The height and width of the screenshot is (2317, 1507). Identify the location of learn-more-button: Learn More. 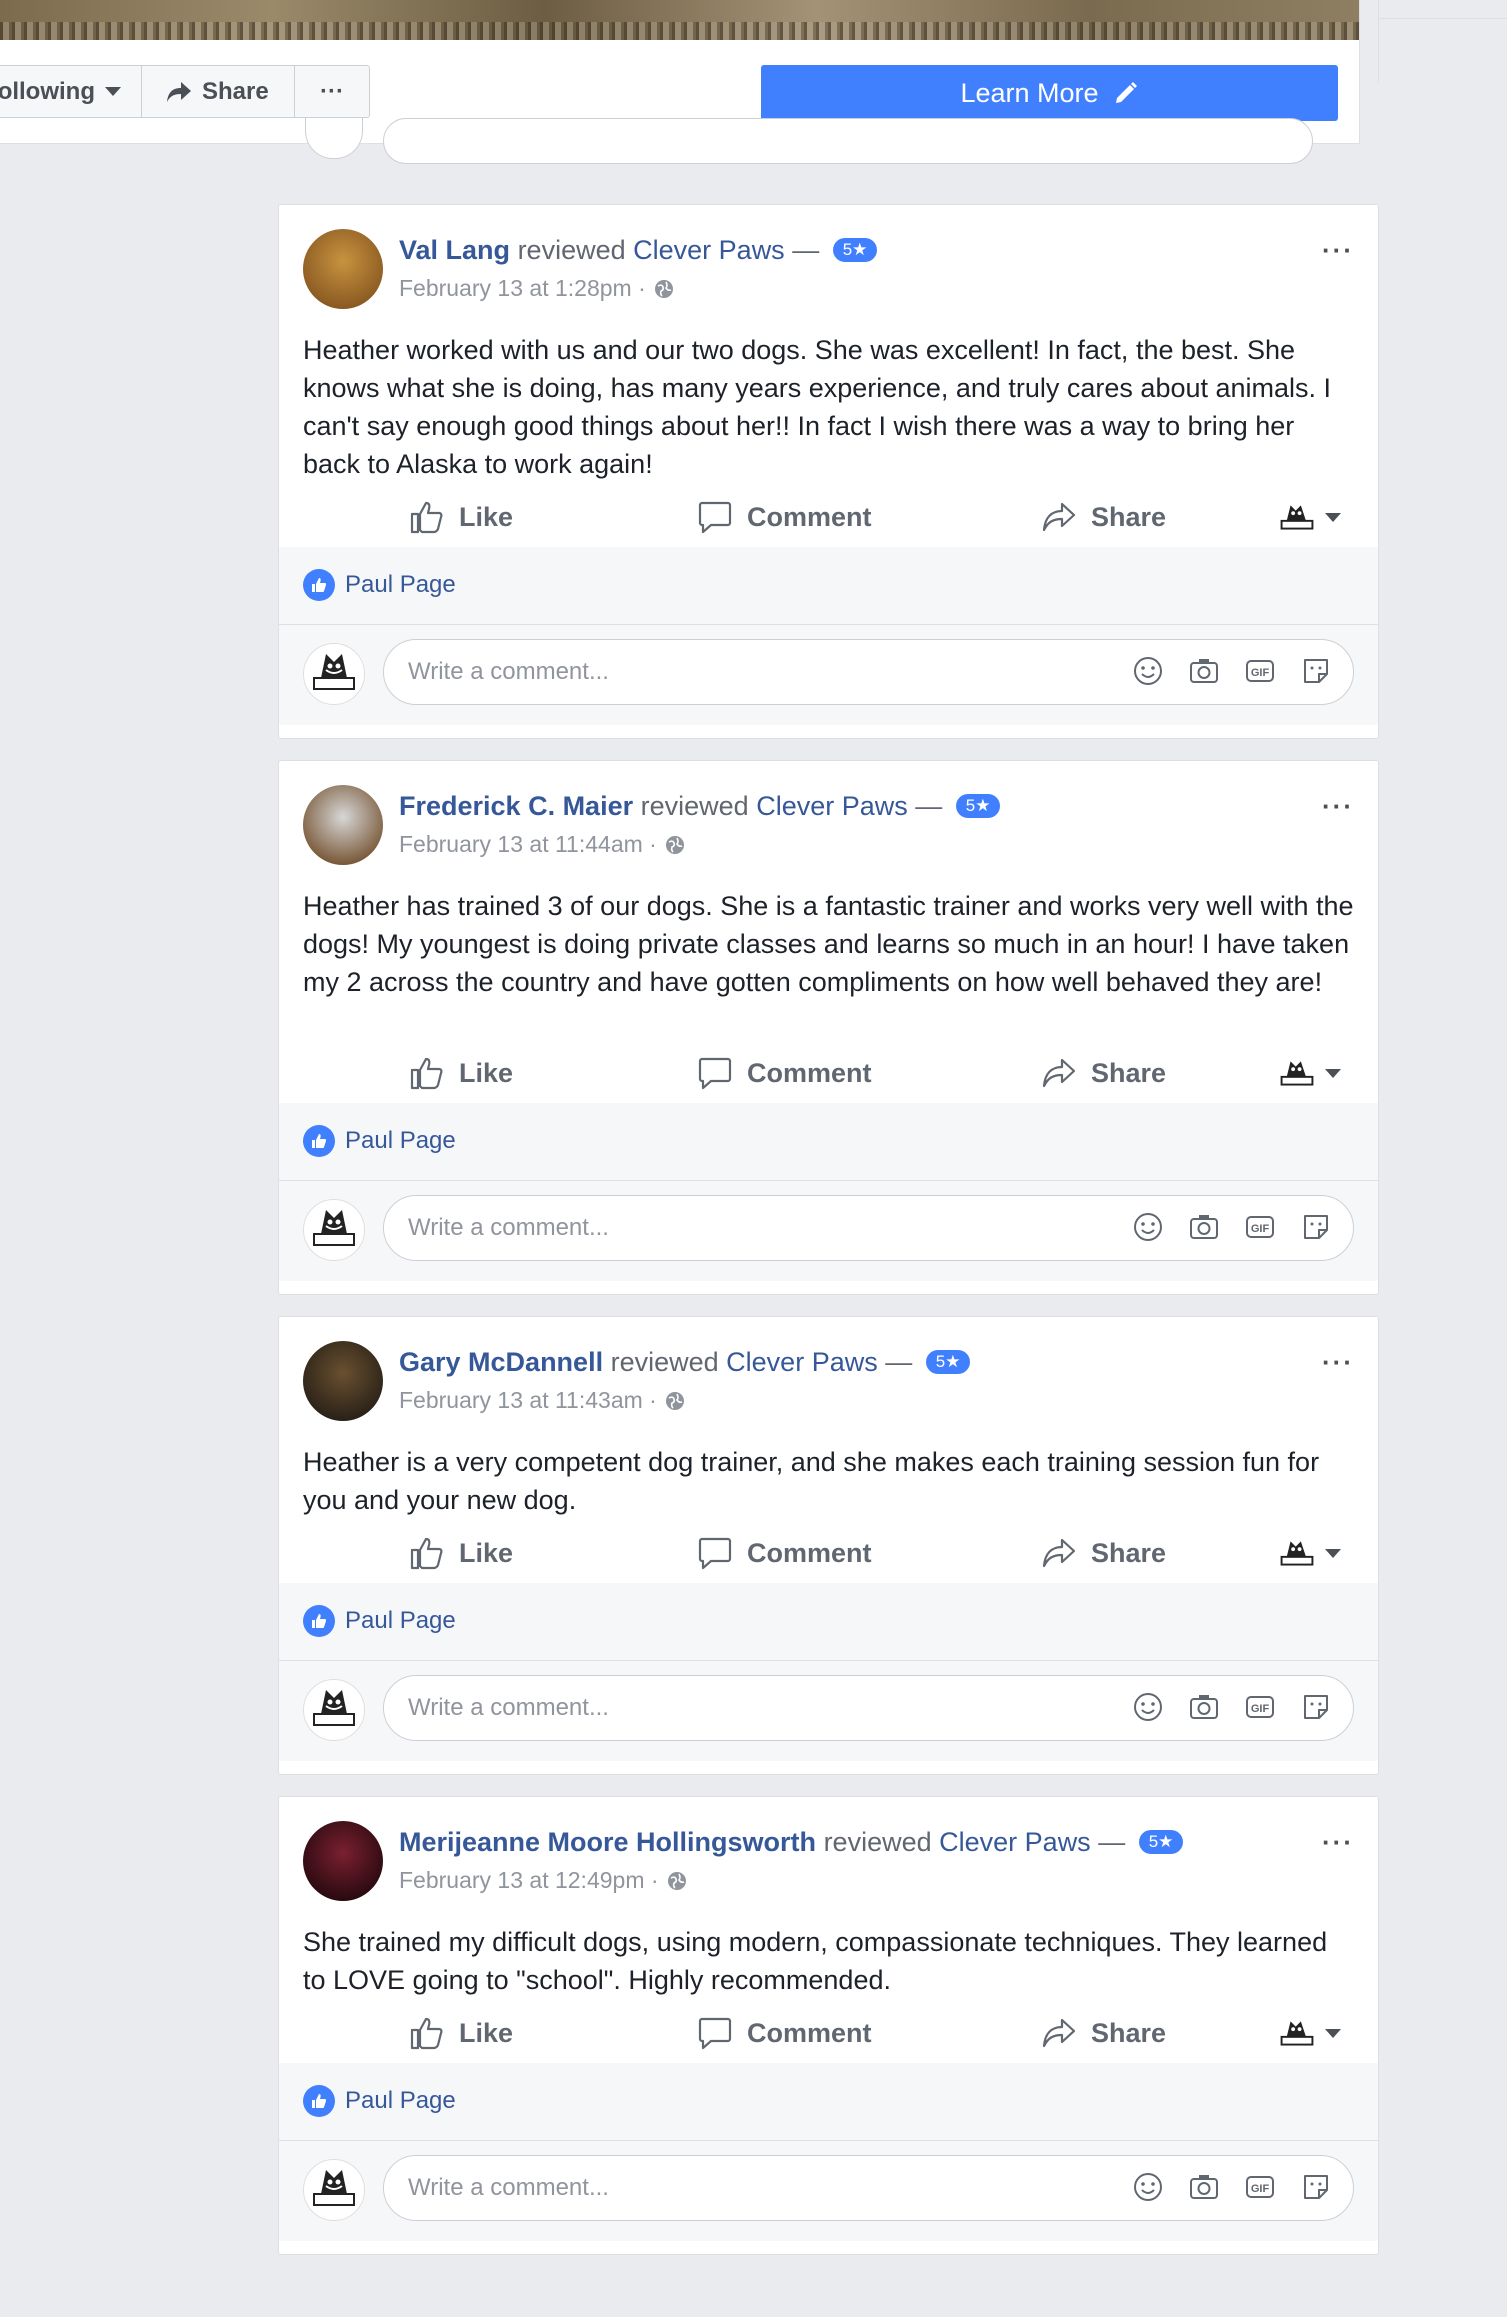
(1049, 93).